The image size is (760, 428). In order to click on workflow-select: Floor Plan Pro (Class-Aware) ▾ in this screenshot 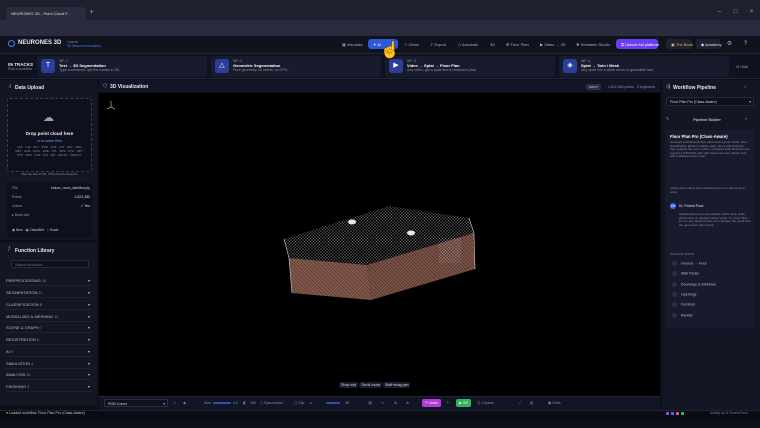, I will do `click(710, 101)`.